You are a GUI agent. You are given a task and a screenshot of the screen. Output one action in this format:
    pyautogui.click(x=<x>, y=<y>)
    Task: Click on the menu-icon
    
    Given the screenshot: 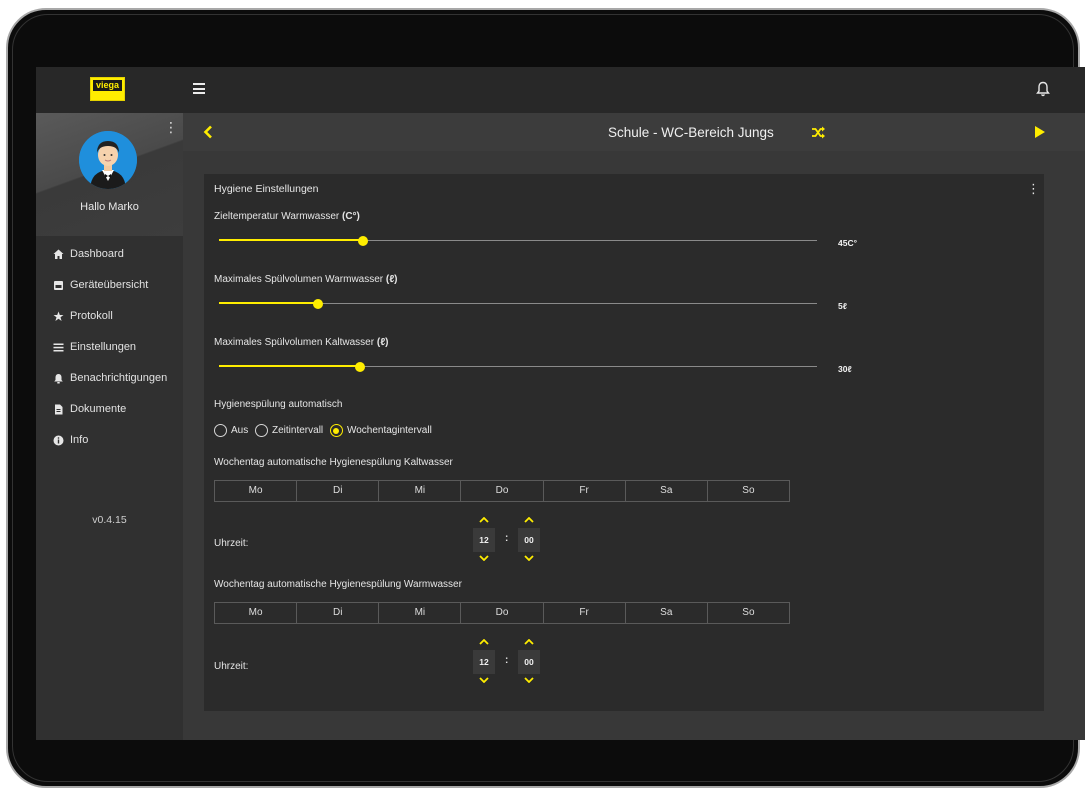 What is the action you would take?
    pyautogui.click(x=199, y=88)
    